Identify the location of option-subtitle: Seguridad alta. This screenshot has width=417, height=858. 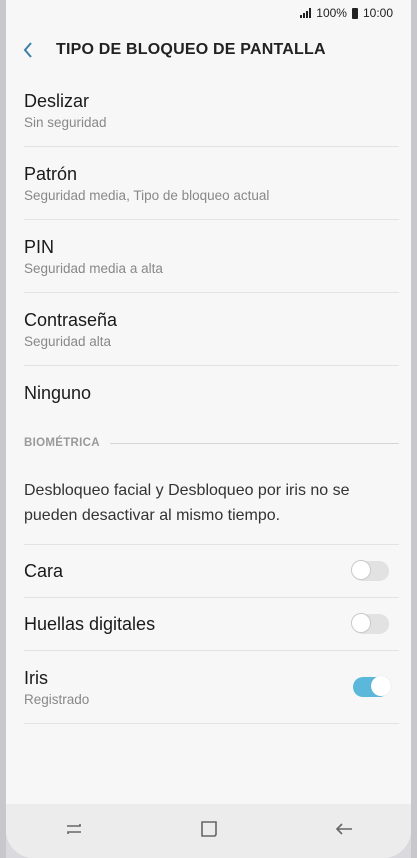
(68, 341).